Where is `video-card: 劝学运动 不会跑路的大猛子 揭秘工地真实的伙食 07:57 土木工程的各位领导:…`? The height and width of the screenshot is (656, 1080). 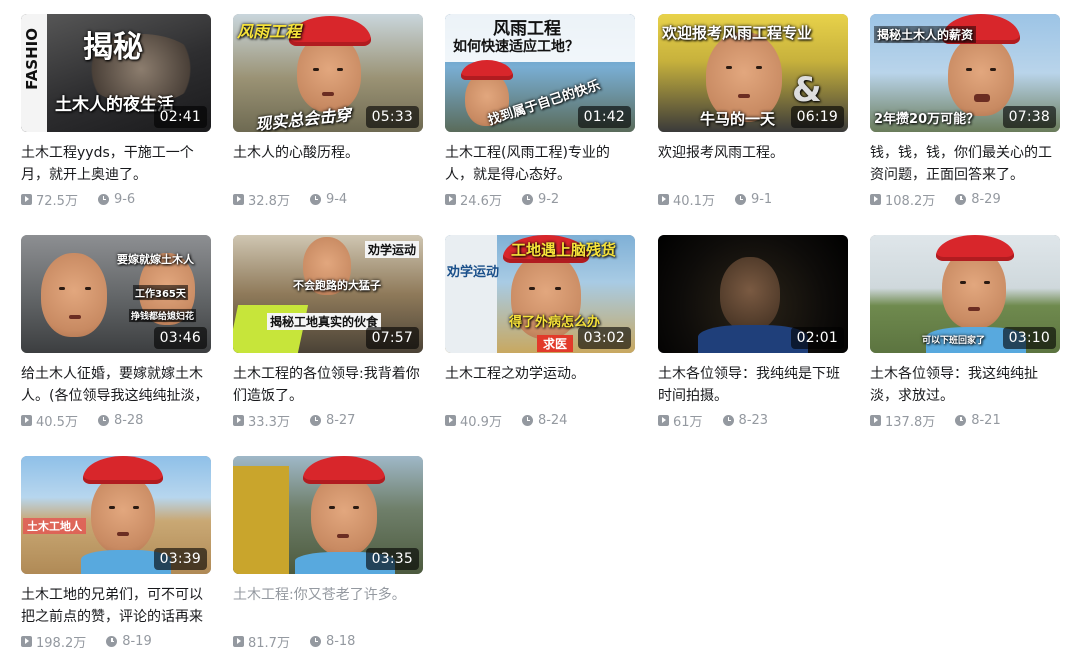
video-card: 劝学运动 不会跑路的大猛子 揭秘工地真实的伙食 07:57 土木工程的各位领导:… is located at coordinates (328, 332).